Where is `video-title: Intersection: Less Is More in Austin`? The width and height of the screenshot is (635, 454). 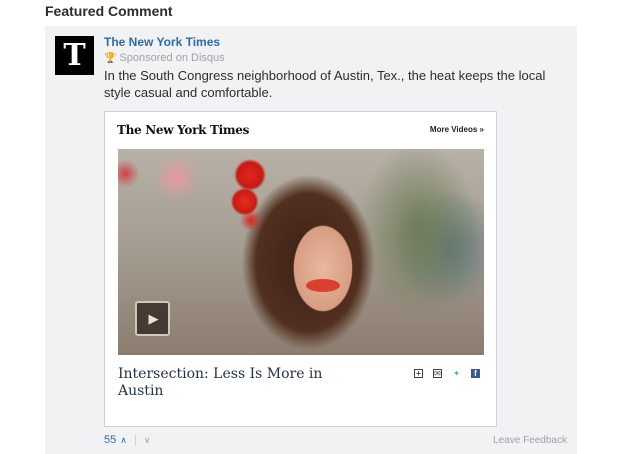
video-title: Intersection: Less Is More in Austin is located at coordinates (228, 383).